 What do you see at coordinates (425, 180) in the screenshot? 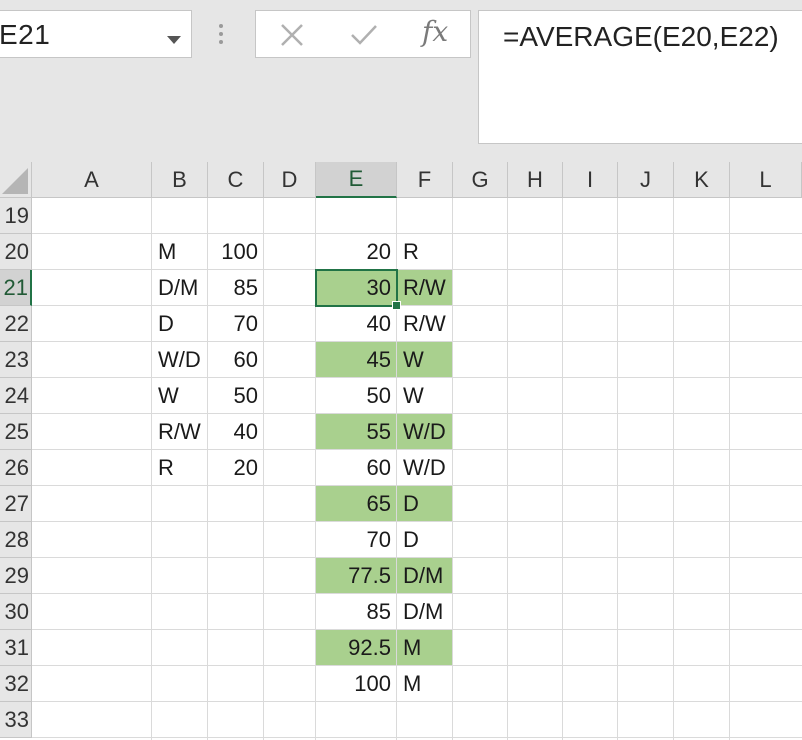
I see `column-header-f: F` at bounding box center [425, 180].